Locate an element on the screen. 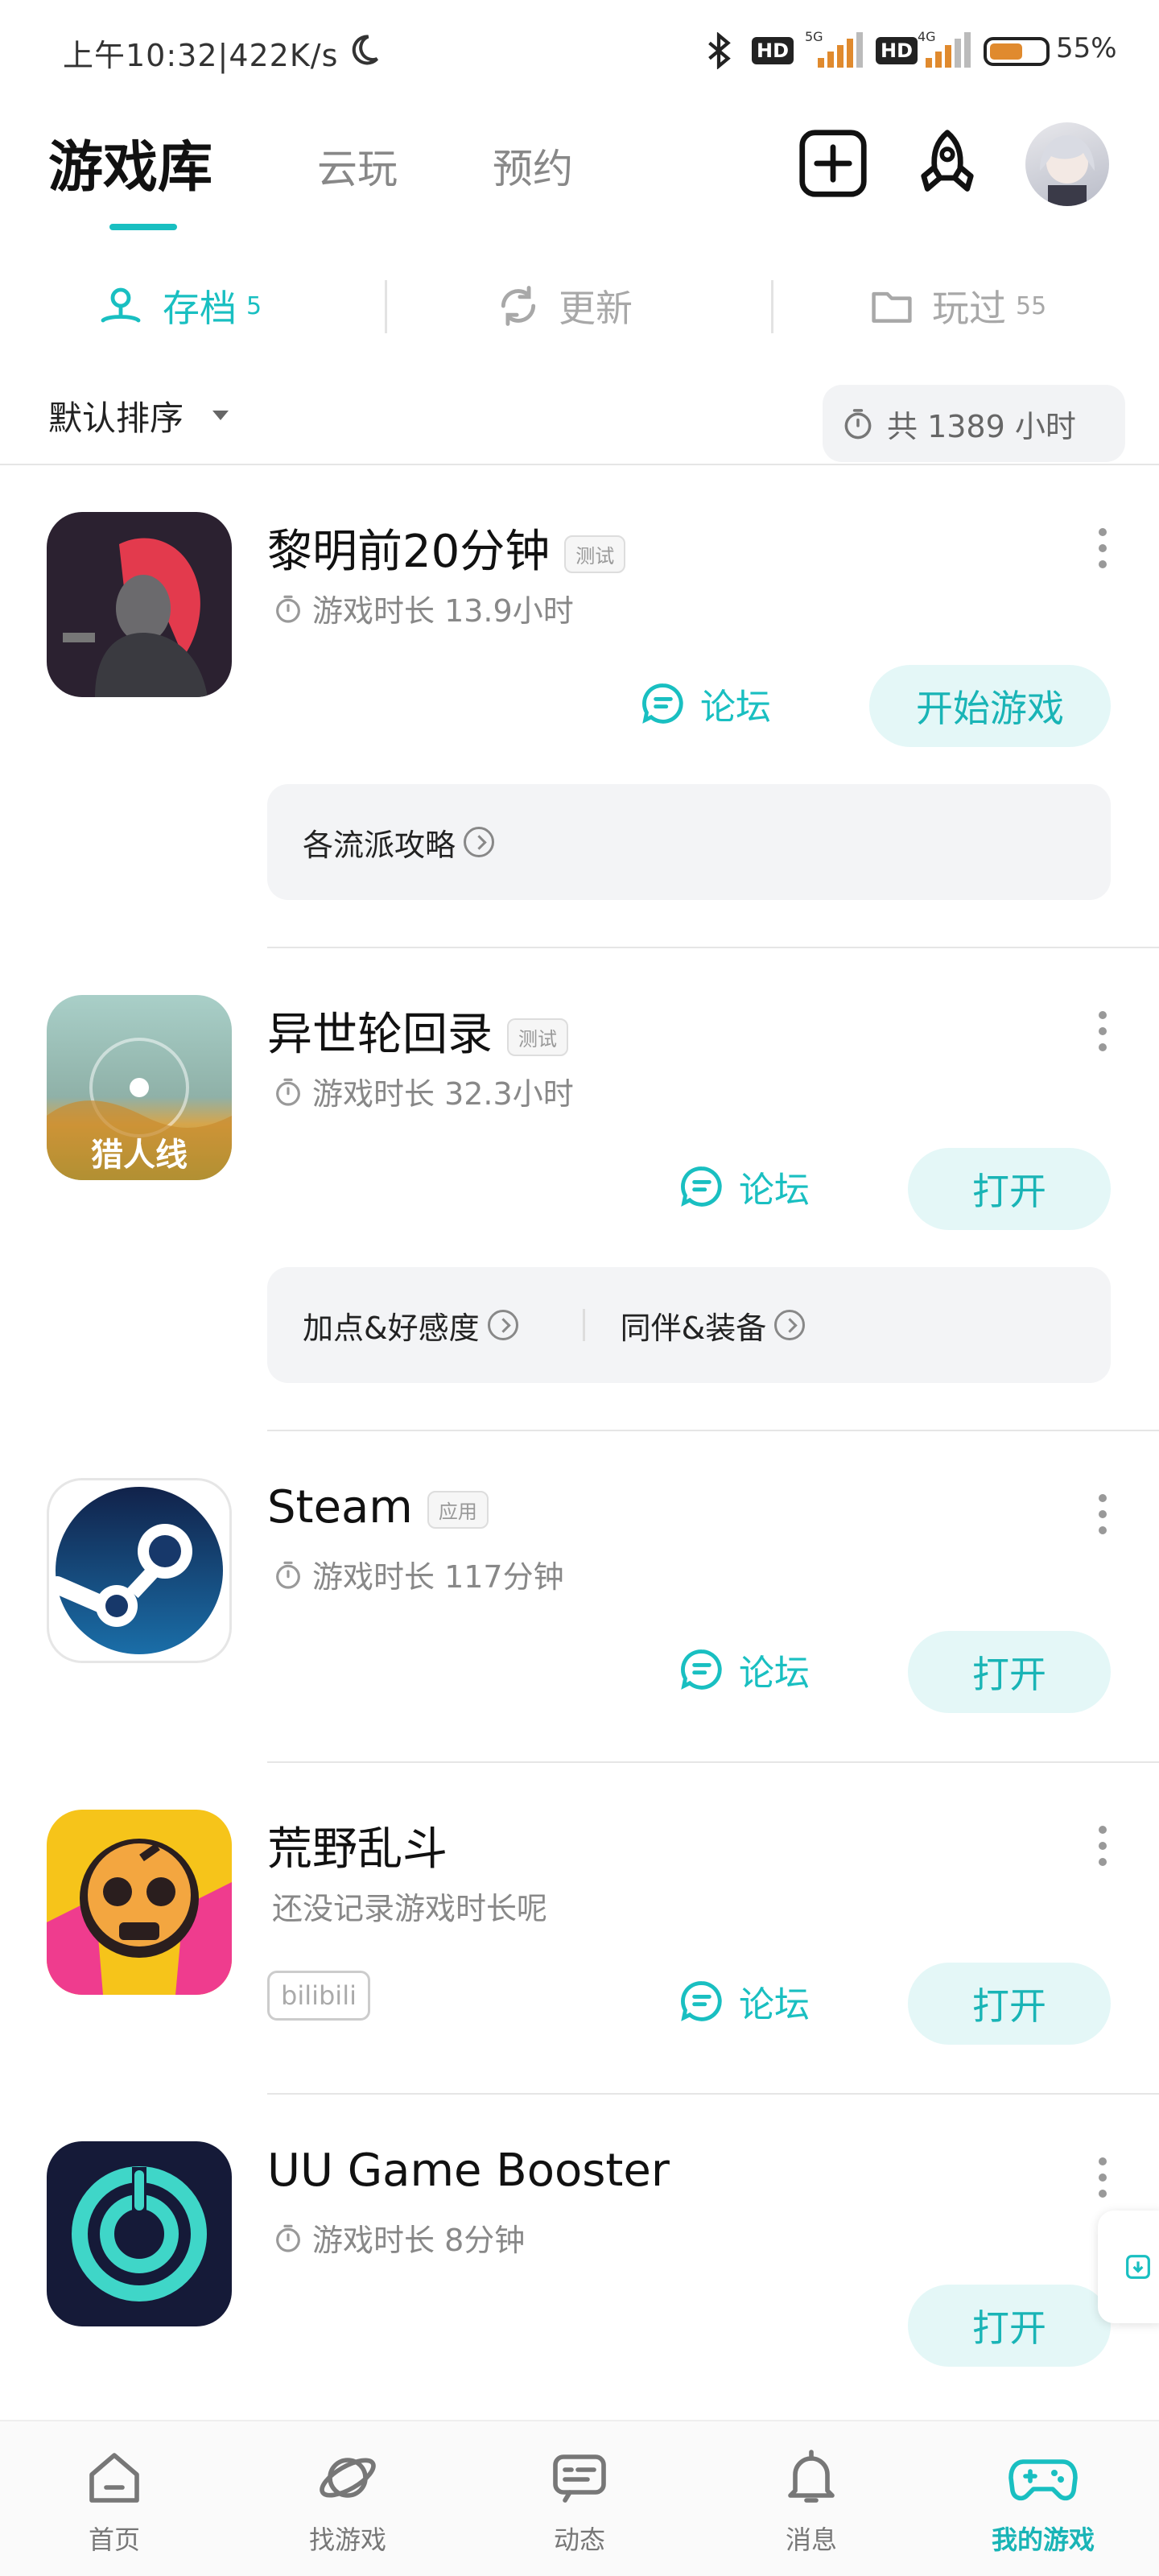 This screenshot has width=1159, height=2576. tab-game-library: 游戏库 is located at coordinates (130, 162).